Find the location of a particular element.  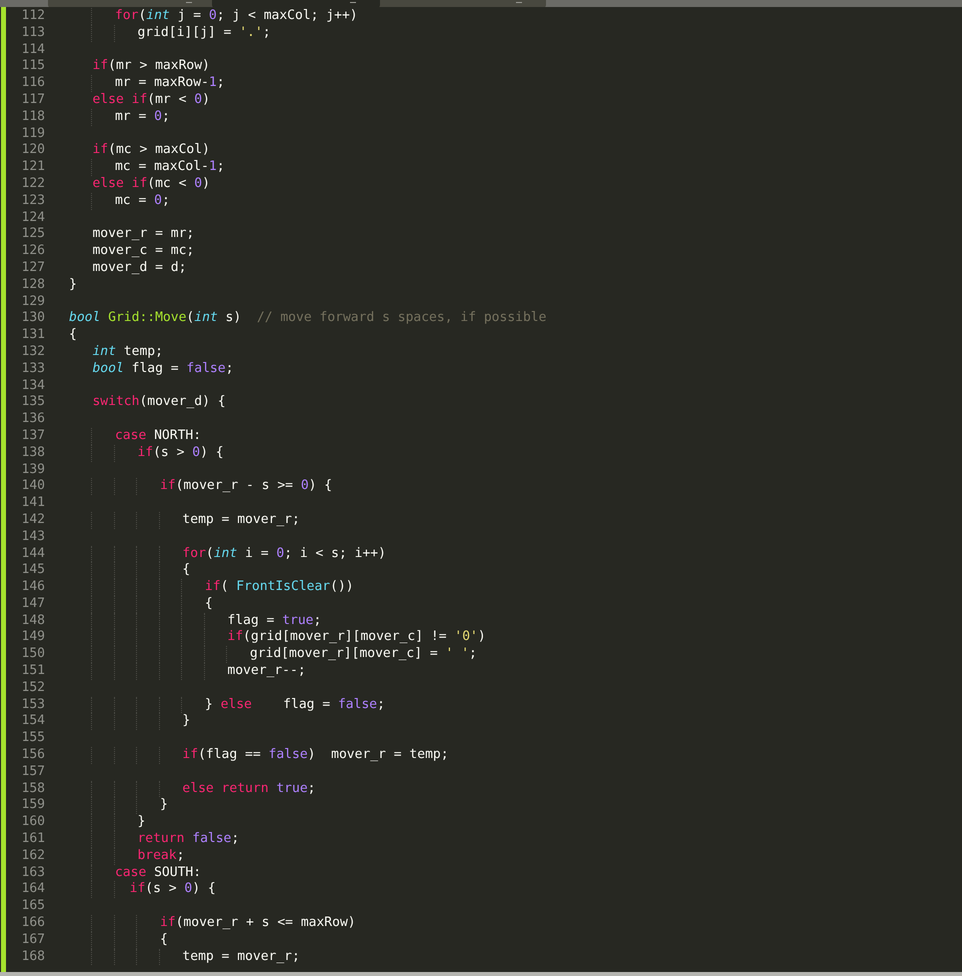

code-token: return is located at coordinates (161, 839).